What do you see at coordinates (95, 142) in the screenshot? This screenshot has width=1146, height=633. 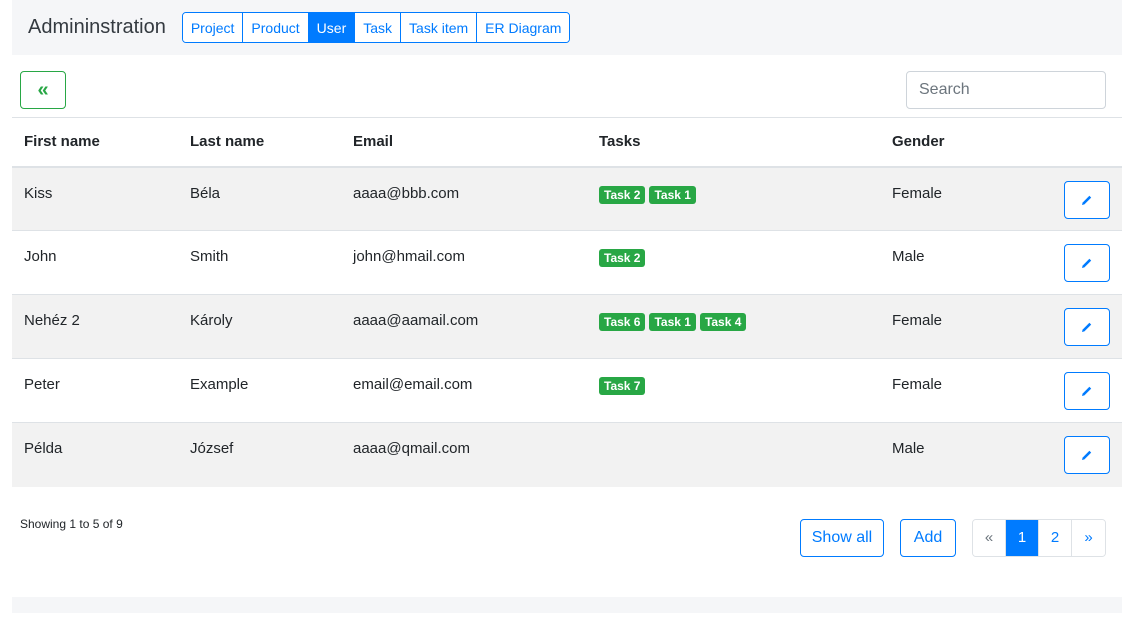 I see `column-header-first-name: First name` at bounding box center [95, 142].